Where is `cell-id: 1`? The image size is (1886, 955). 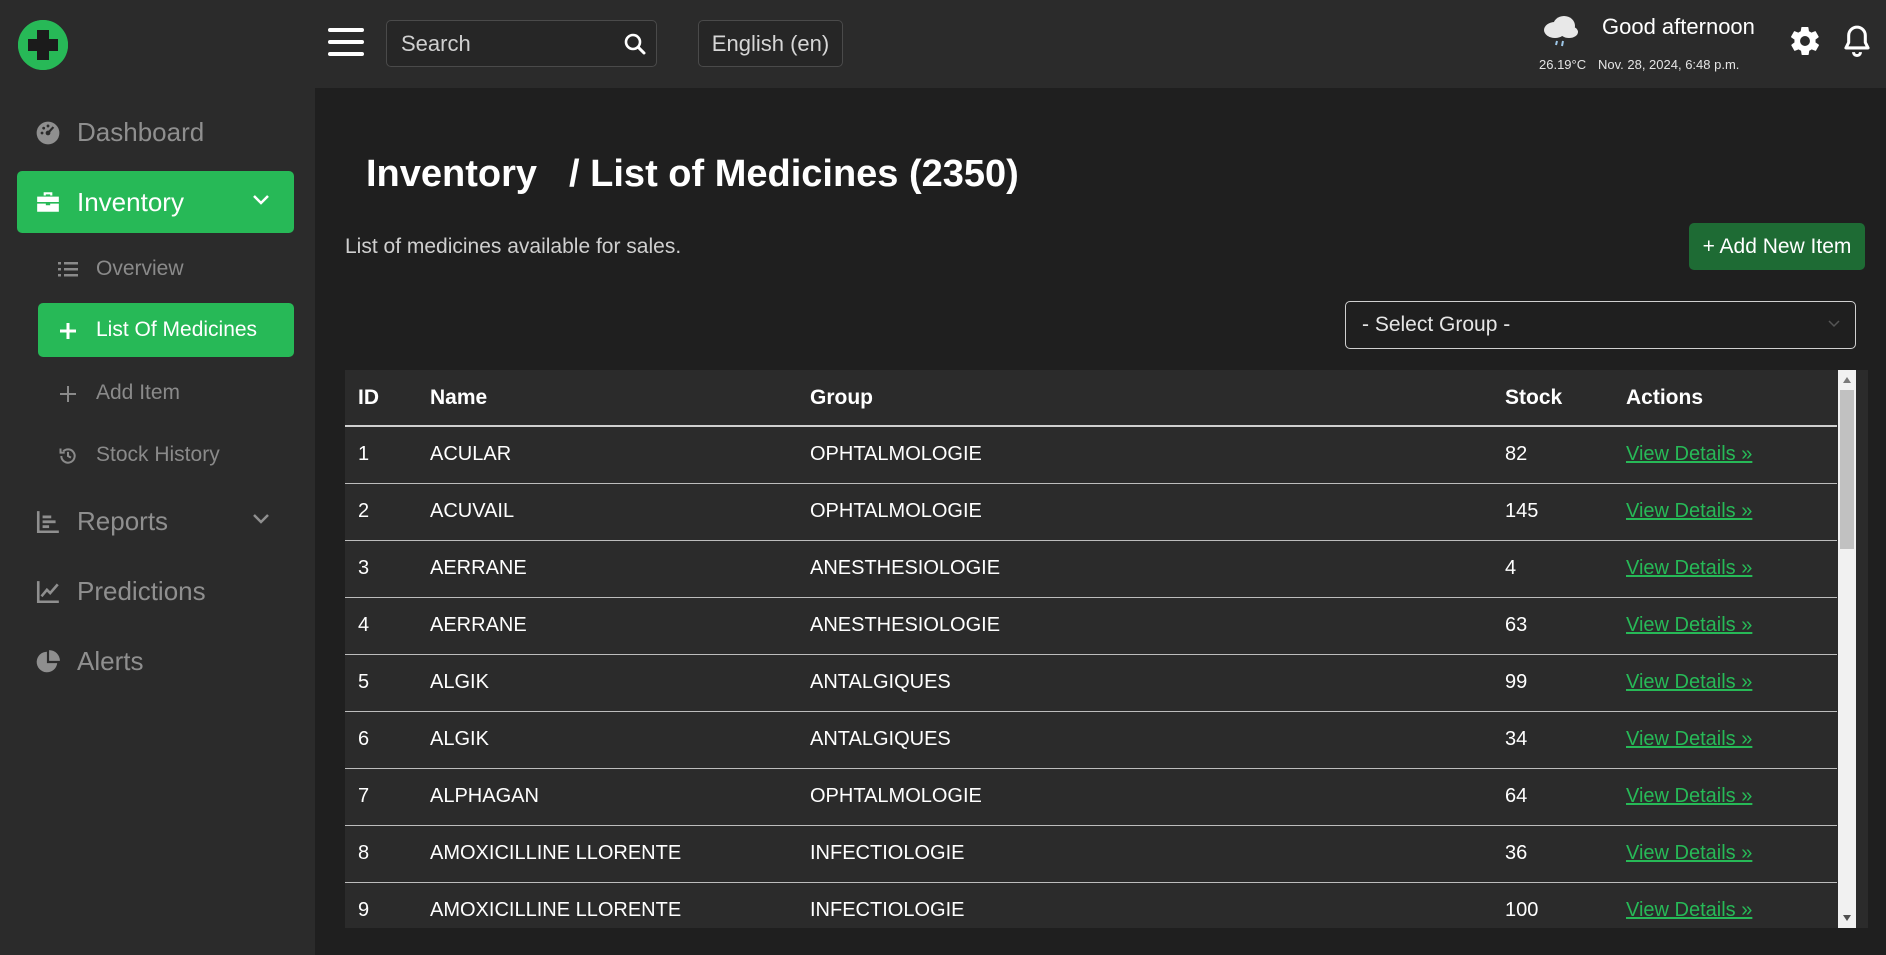
cell-id: 1 is located at coordinates (387, 455).